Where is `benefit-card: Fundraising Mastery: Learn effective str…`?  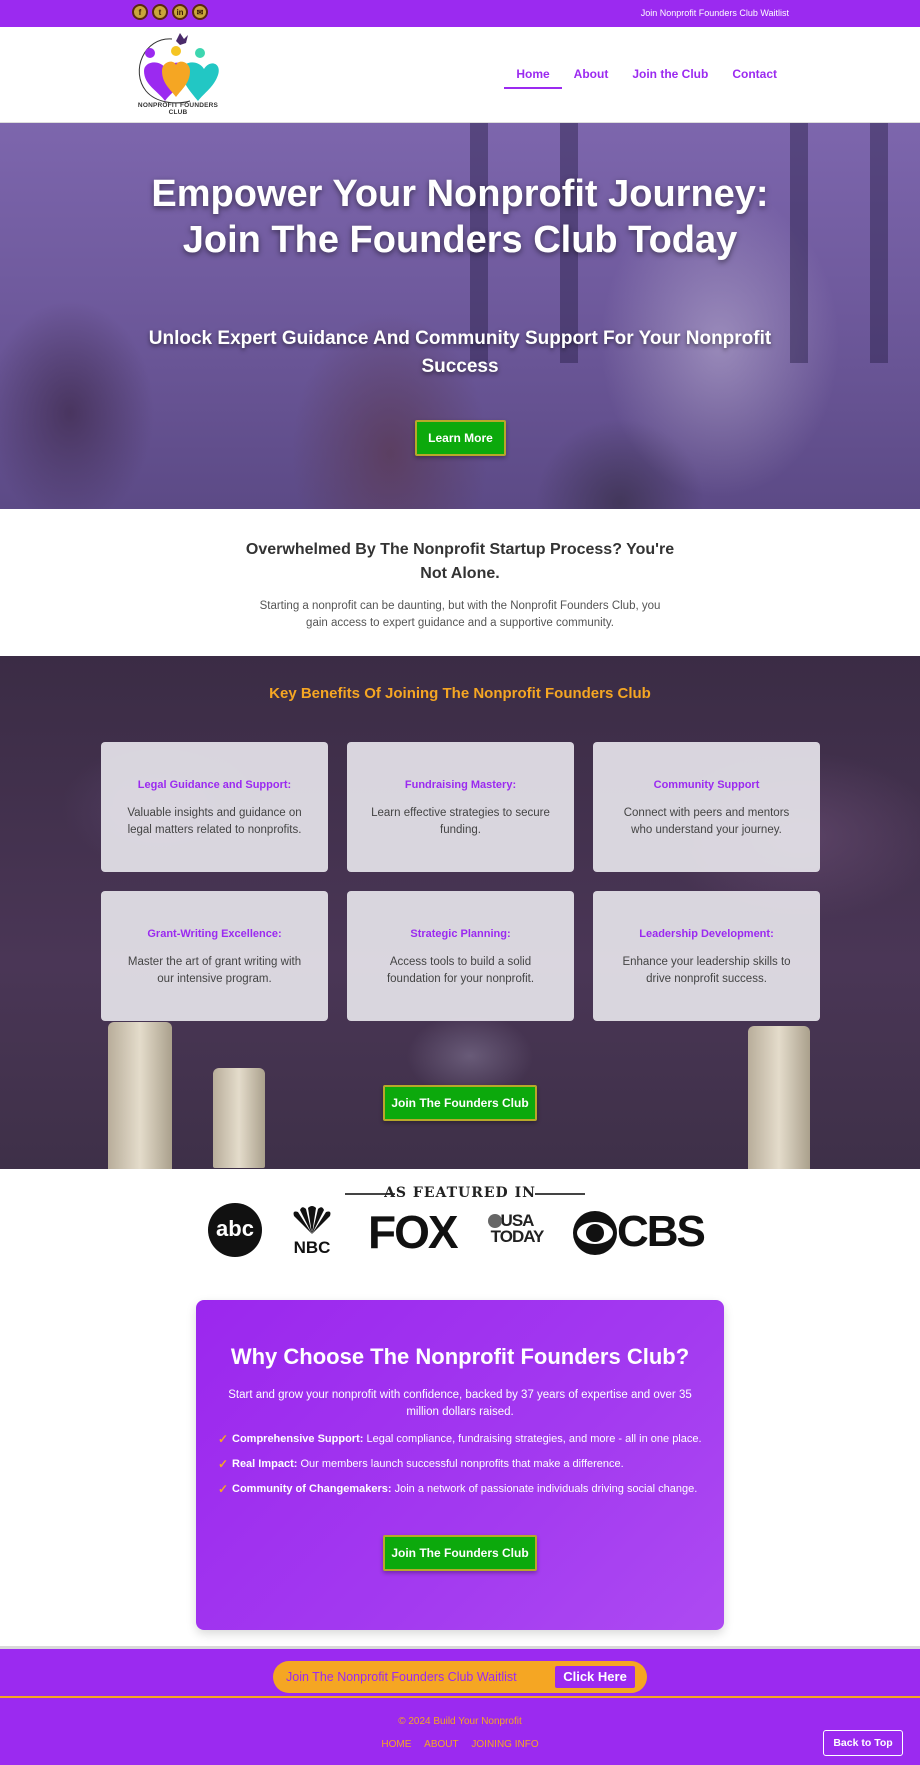
benefit-card: Fundraising Mastery: Learn effective str… is located at coordinates (460, 807).